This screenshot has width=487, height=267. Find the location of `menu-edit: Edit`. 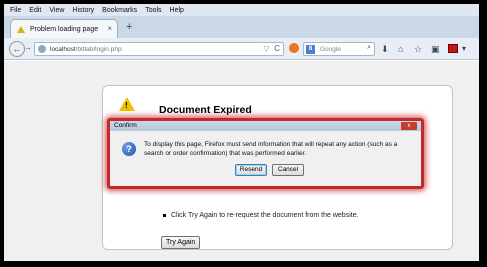

menu-edit: Edit is located at coordinates (35, 10).